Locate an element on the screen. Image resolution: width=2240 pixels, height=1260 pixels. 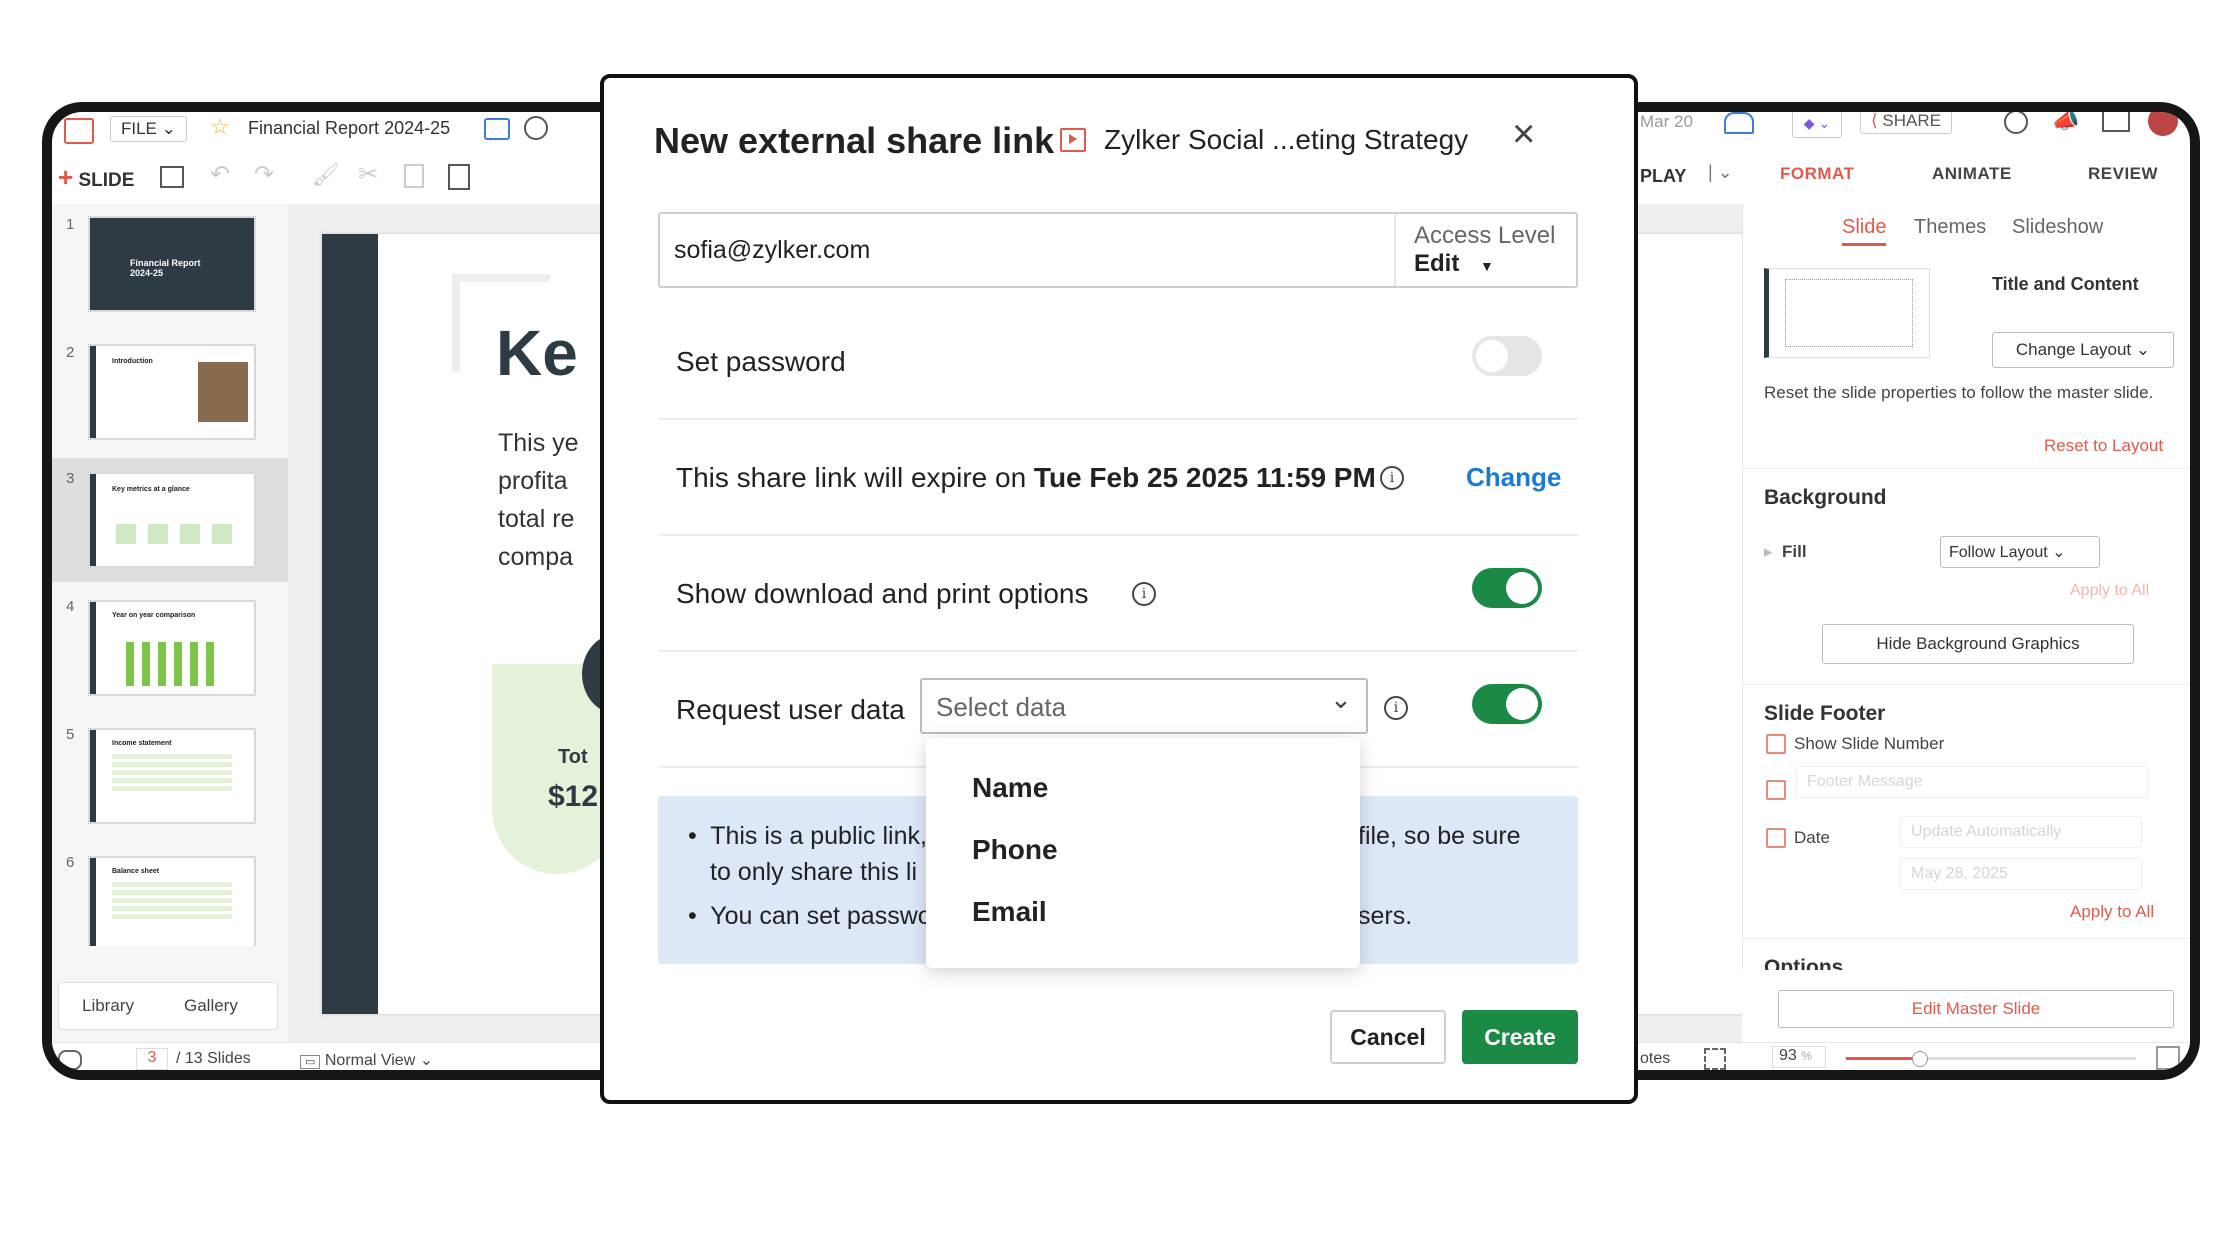
current-slide-input: 3 is located at coordinates (152, 1059).